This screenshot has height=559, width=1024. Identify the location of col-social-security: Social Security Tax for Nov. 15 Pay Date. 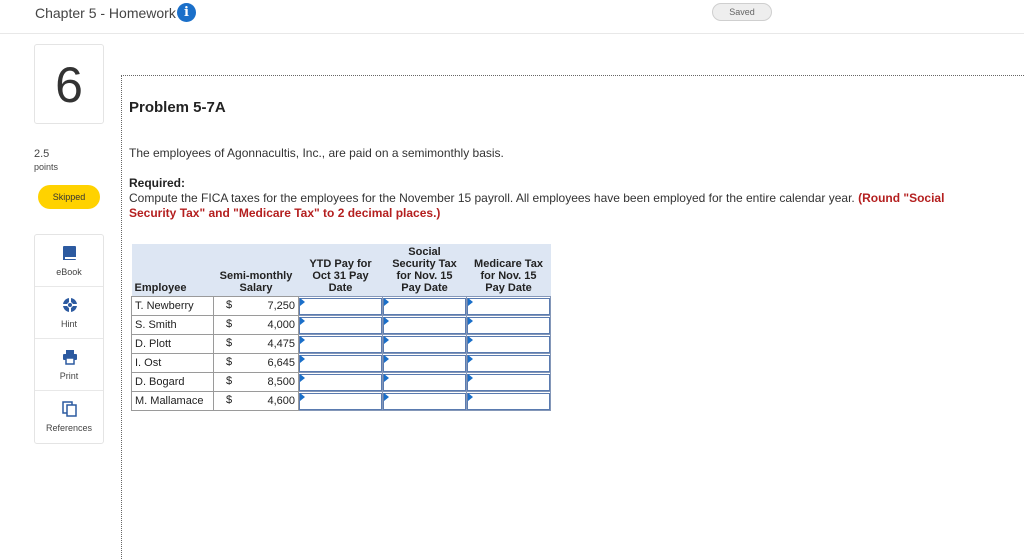
(424, 270).